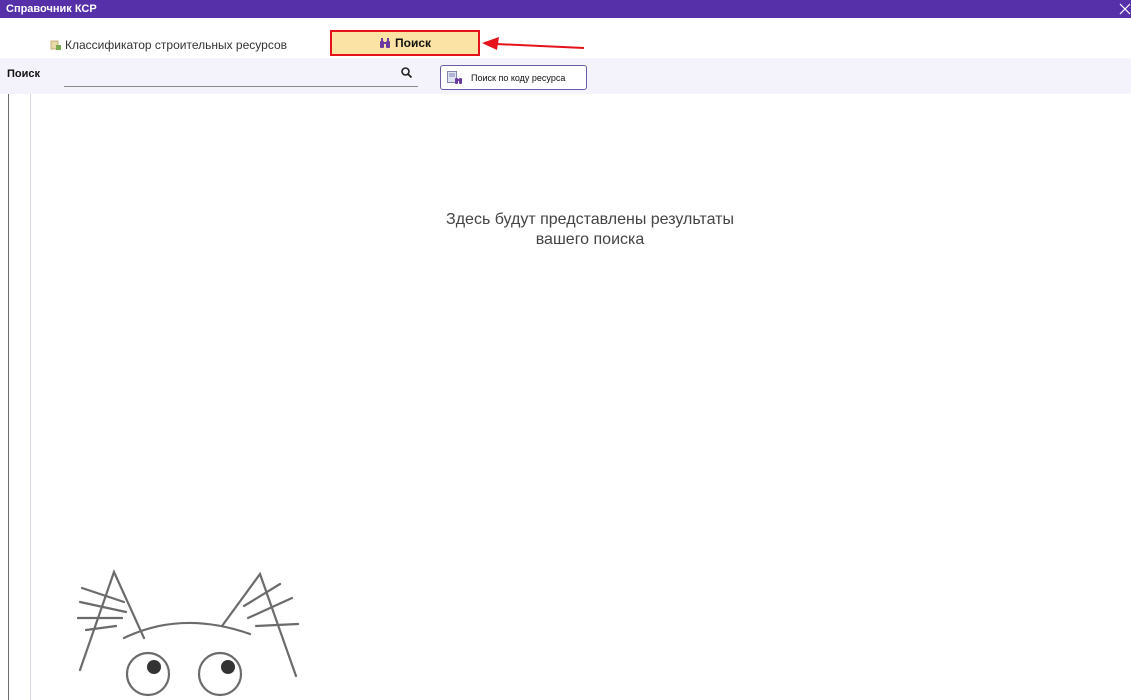 The height and width of the screenshot is (700, 1131). What do you see at coordinates (8, 397) in the screenshot?
I see `left-border` at bounding box center [8, 397].